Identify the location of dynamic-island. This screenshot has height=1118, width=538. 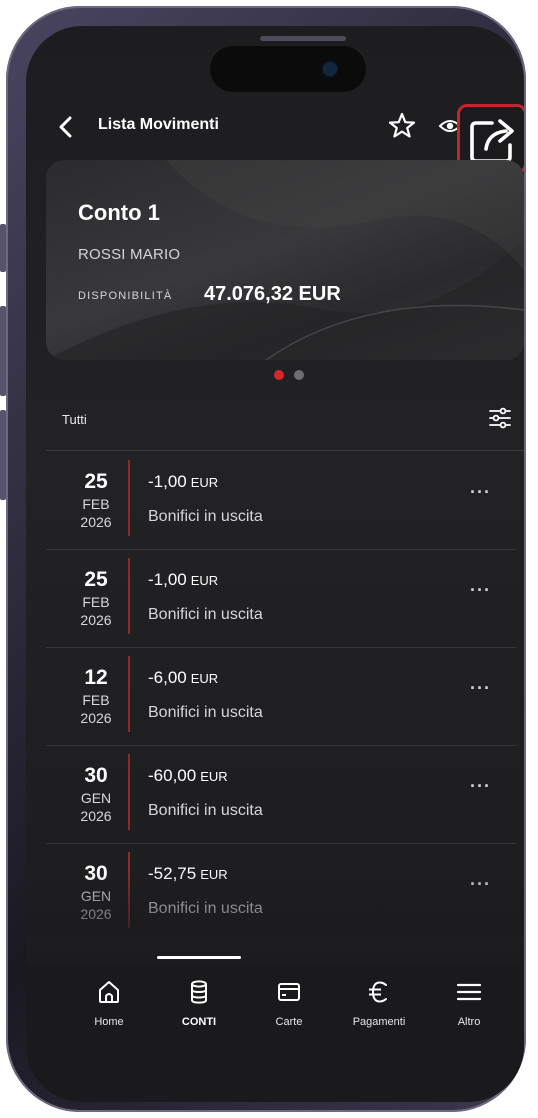
(288, 69).